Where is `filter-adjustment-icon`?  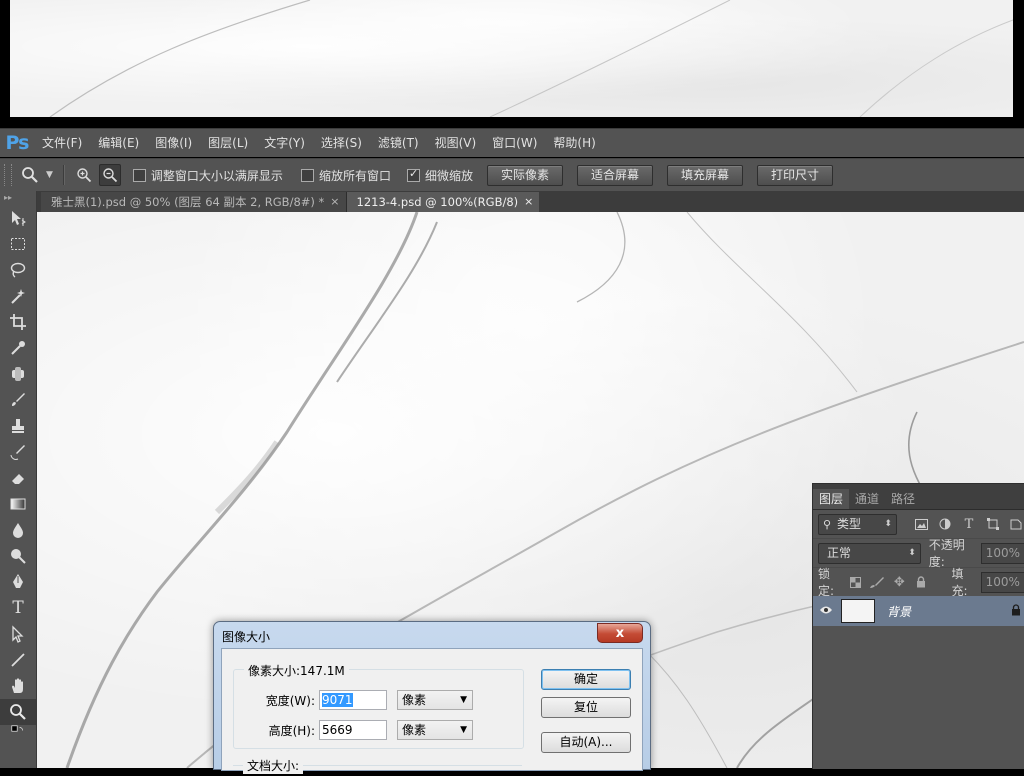 filter-adjustment-icon is located at coordinates (946, 524).